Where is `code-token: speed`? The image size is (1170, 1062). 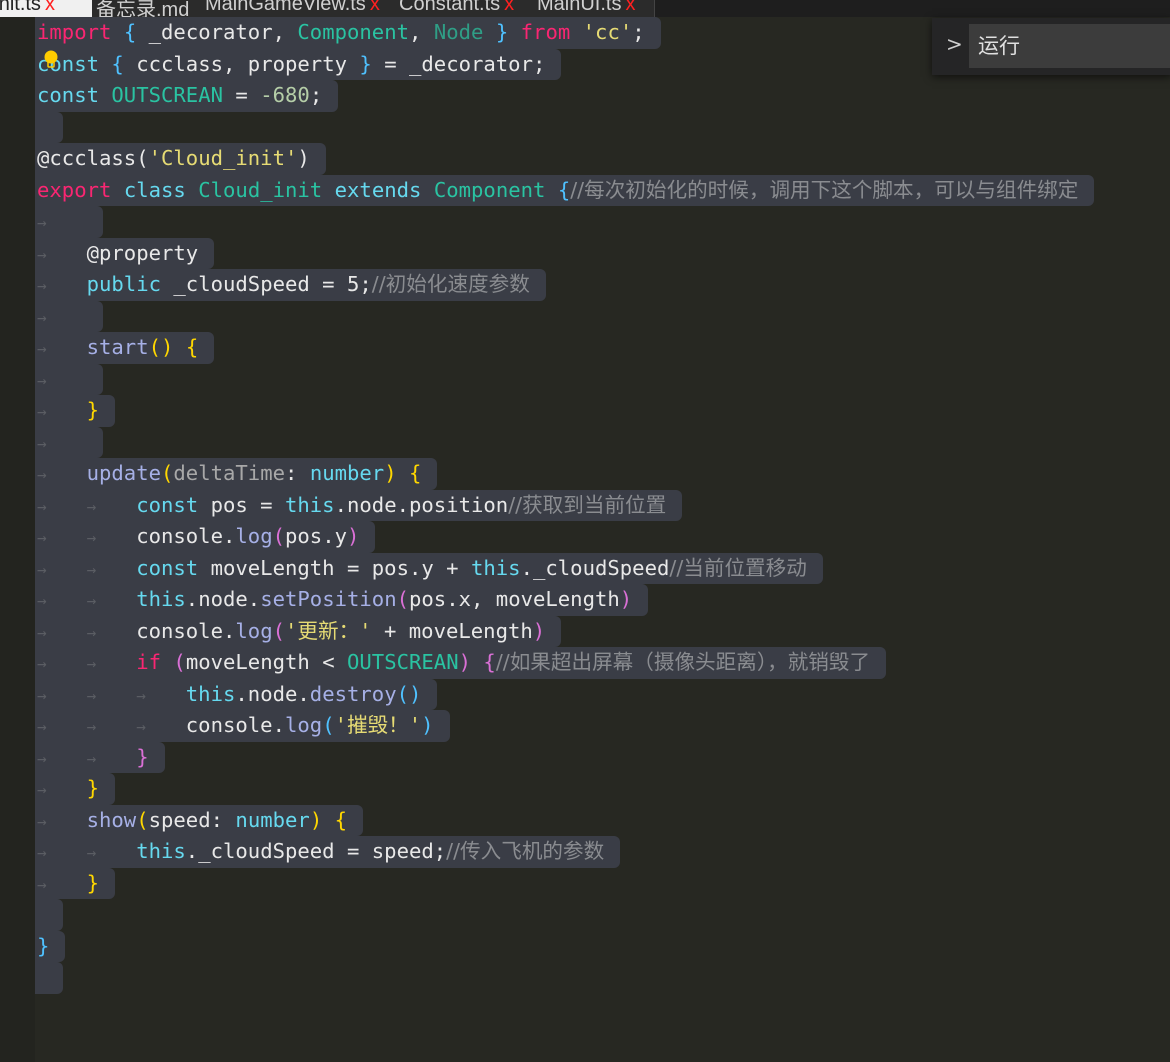 code-token: speed is located at coordinates (179, 819).